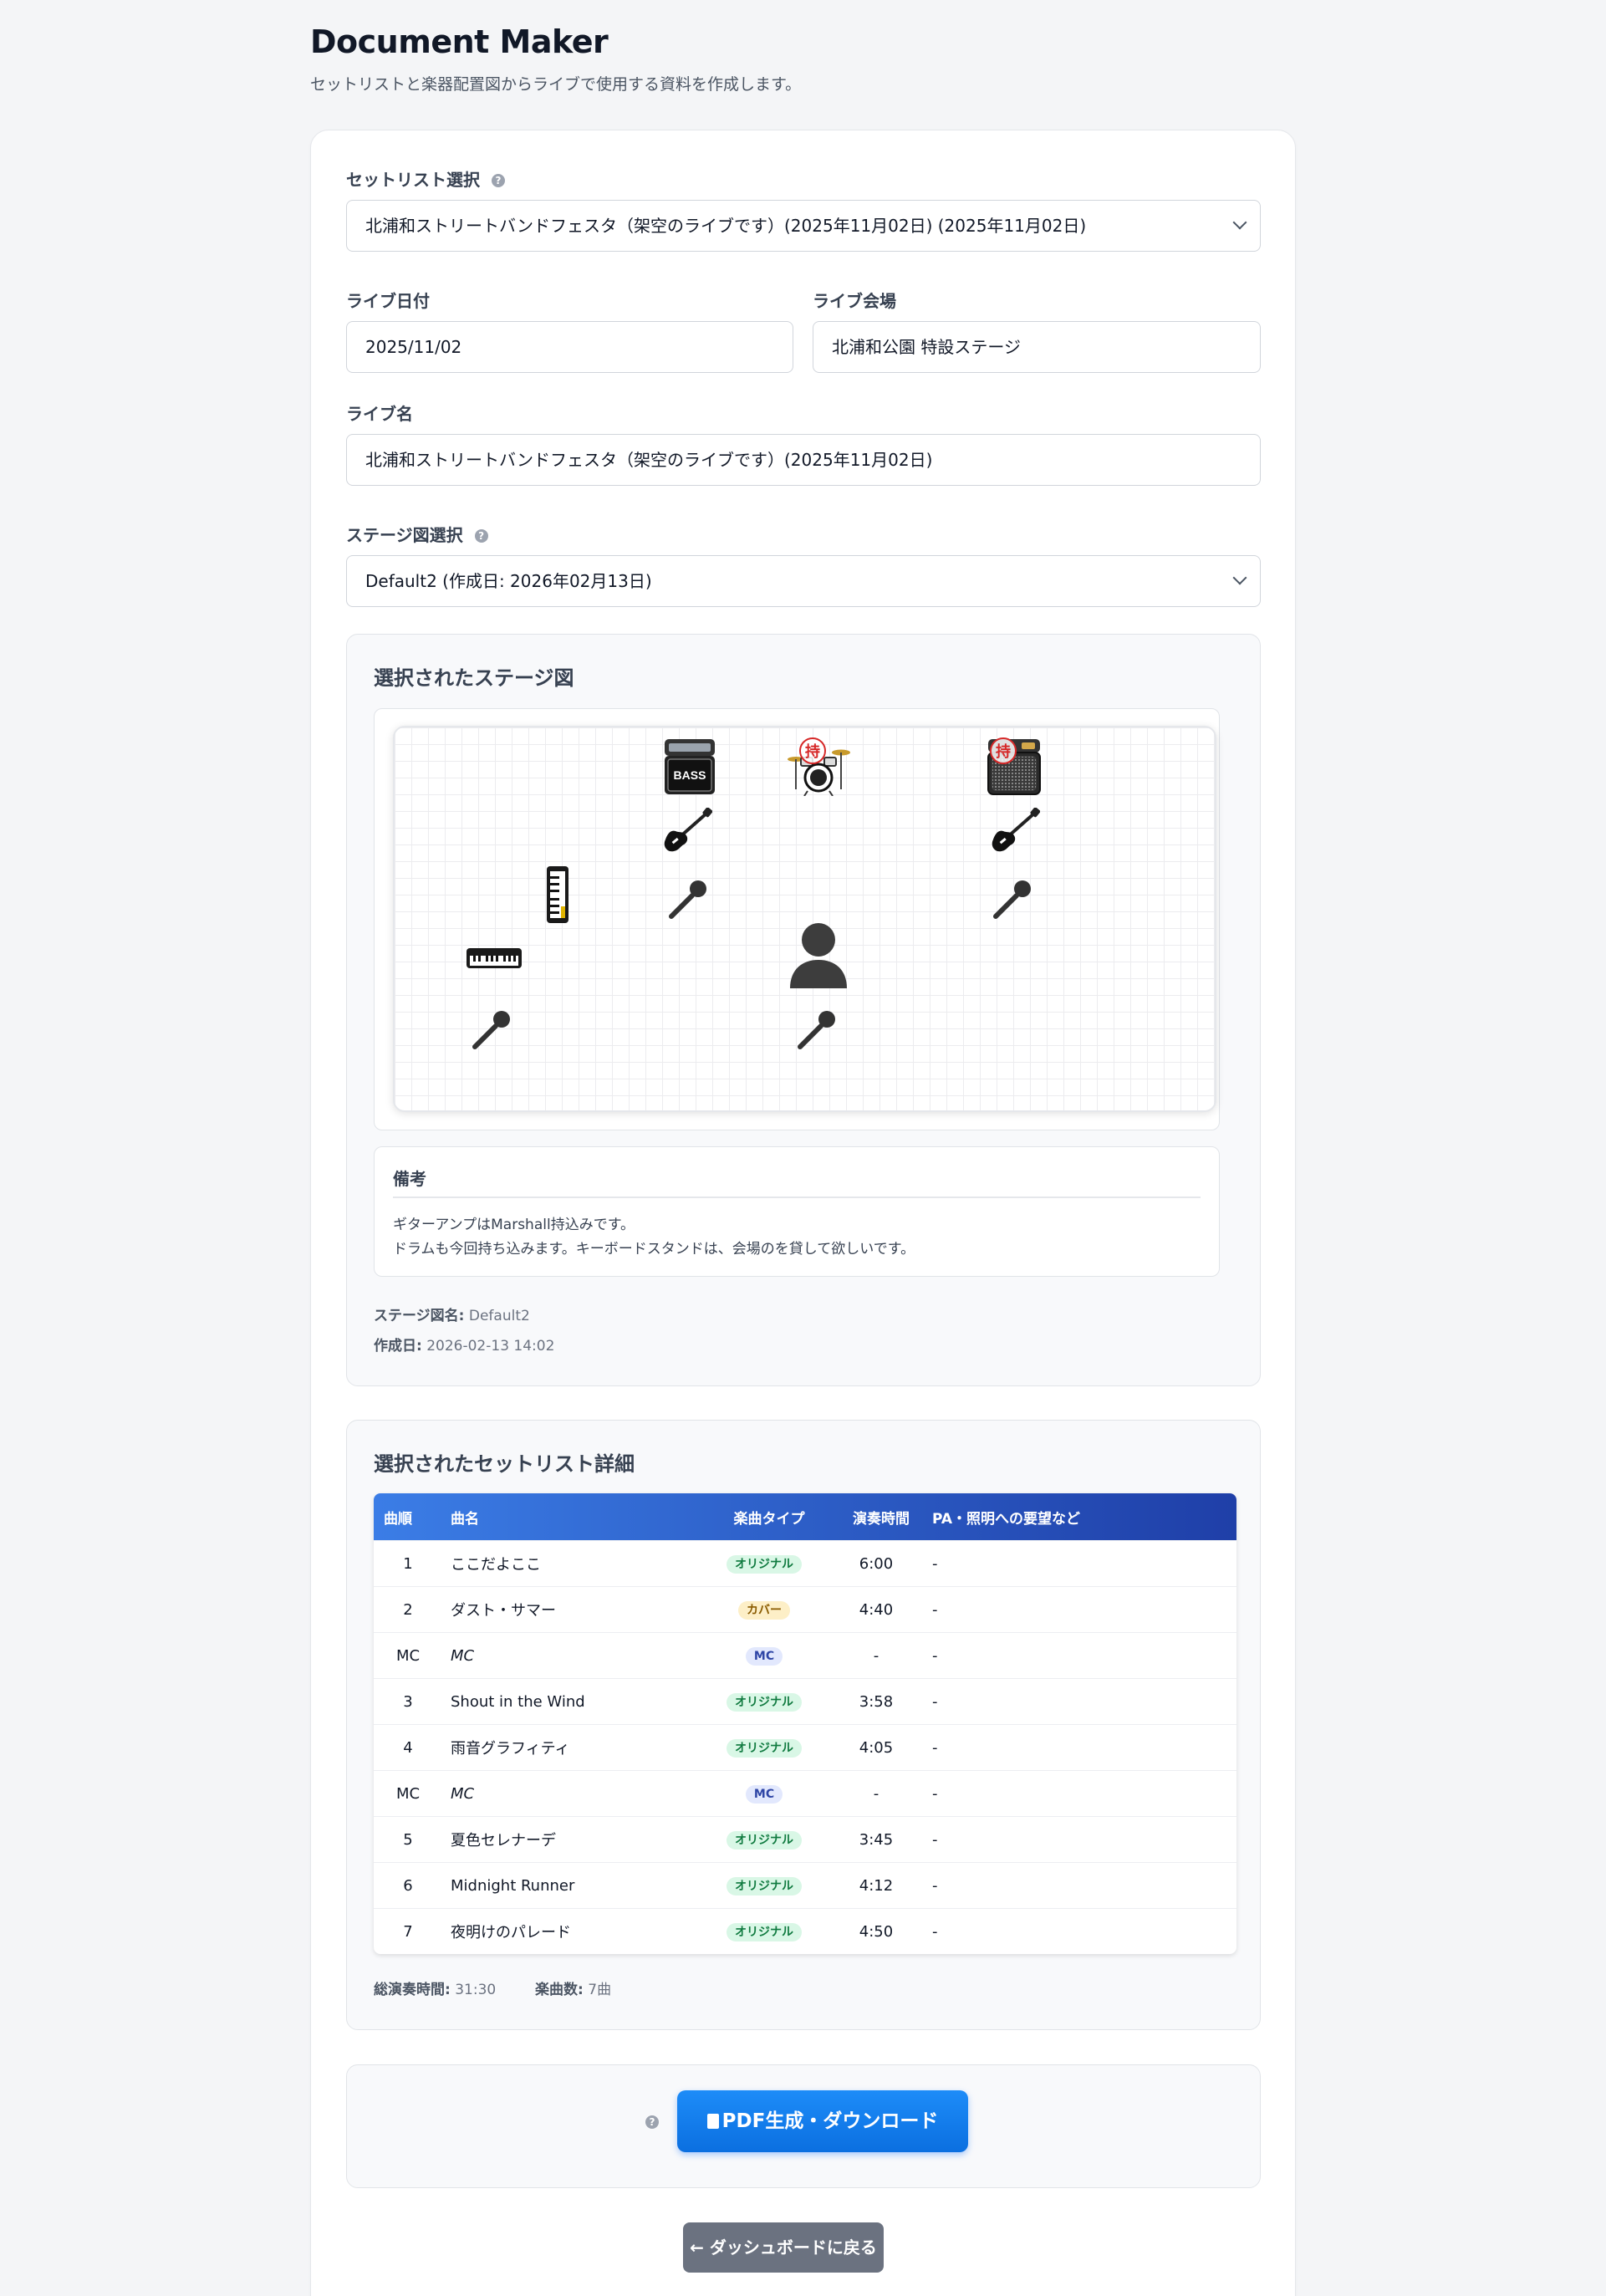 Image resolution: width=1606 pixels, height=2296 pixels. Describe the element at coordinates (459, 41) in the screenshot. I see `page-title: Document Maker` at that location.